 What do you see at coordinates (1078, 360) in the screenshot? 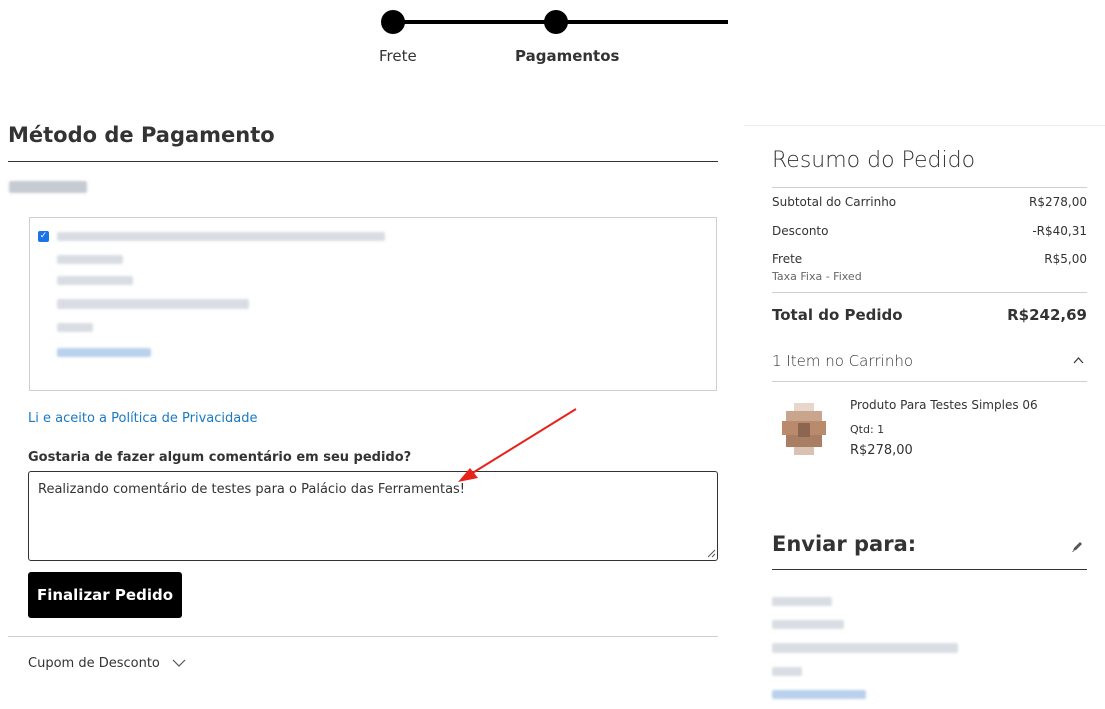
I see `chevron-up-icon` at bounding box center [1078, 360].